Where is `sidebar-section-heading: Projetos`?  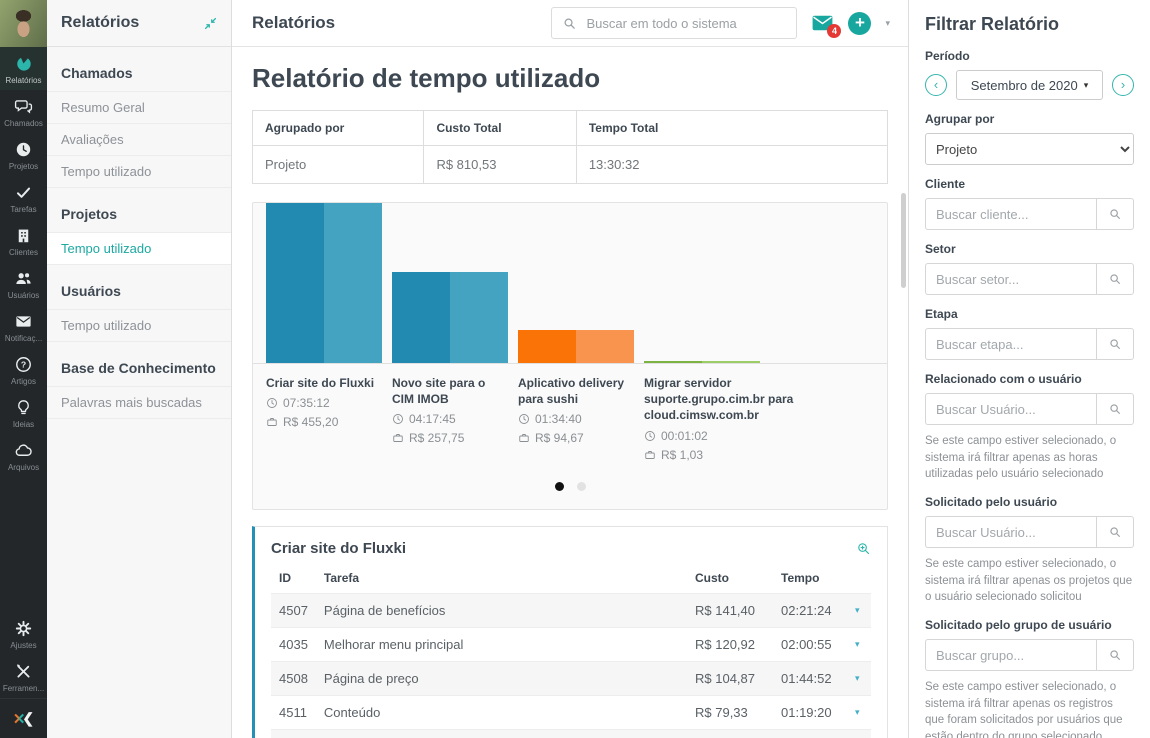
sidebar-section-heading: Projetos is located at coordinates (89, 214).